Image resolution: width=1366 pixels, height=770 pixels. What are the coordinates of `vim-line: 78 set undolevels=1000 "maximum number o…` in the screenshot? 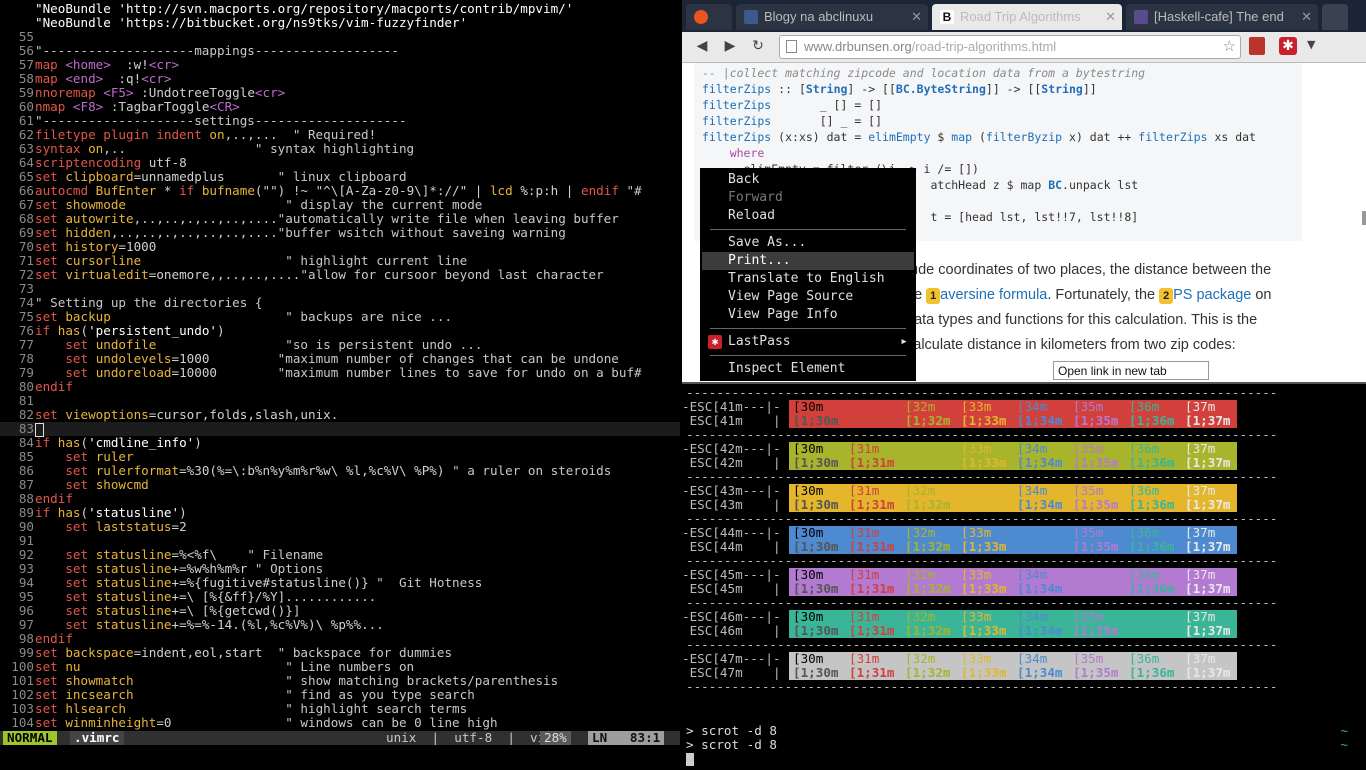 It's located at (340, 359).